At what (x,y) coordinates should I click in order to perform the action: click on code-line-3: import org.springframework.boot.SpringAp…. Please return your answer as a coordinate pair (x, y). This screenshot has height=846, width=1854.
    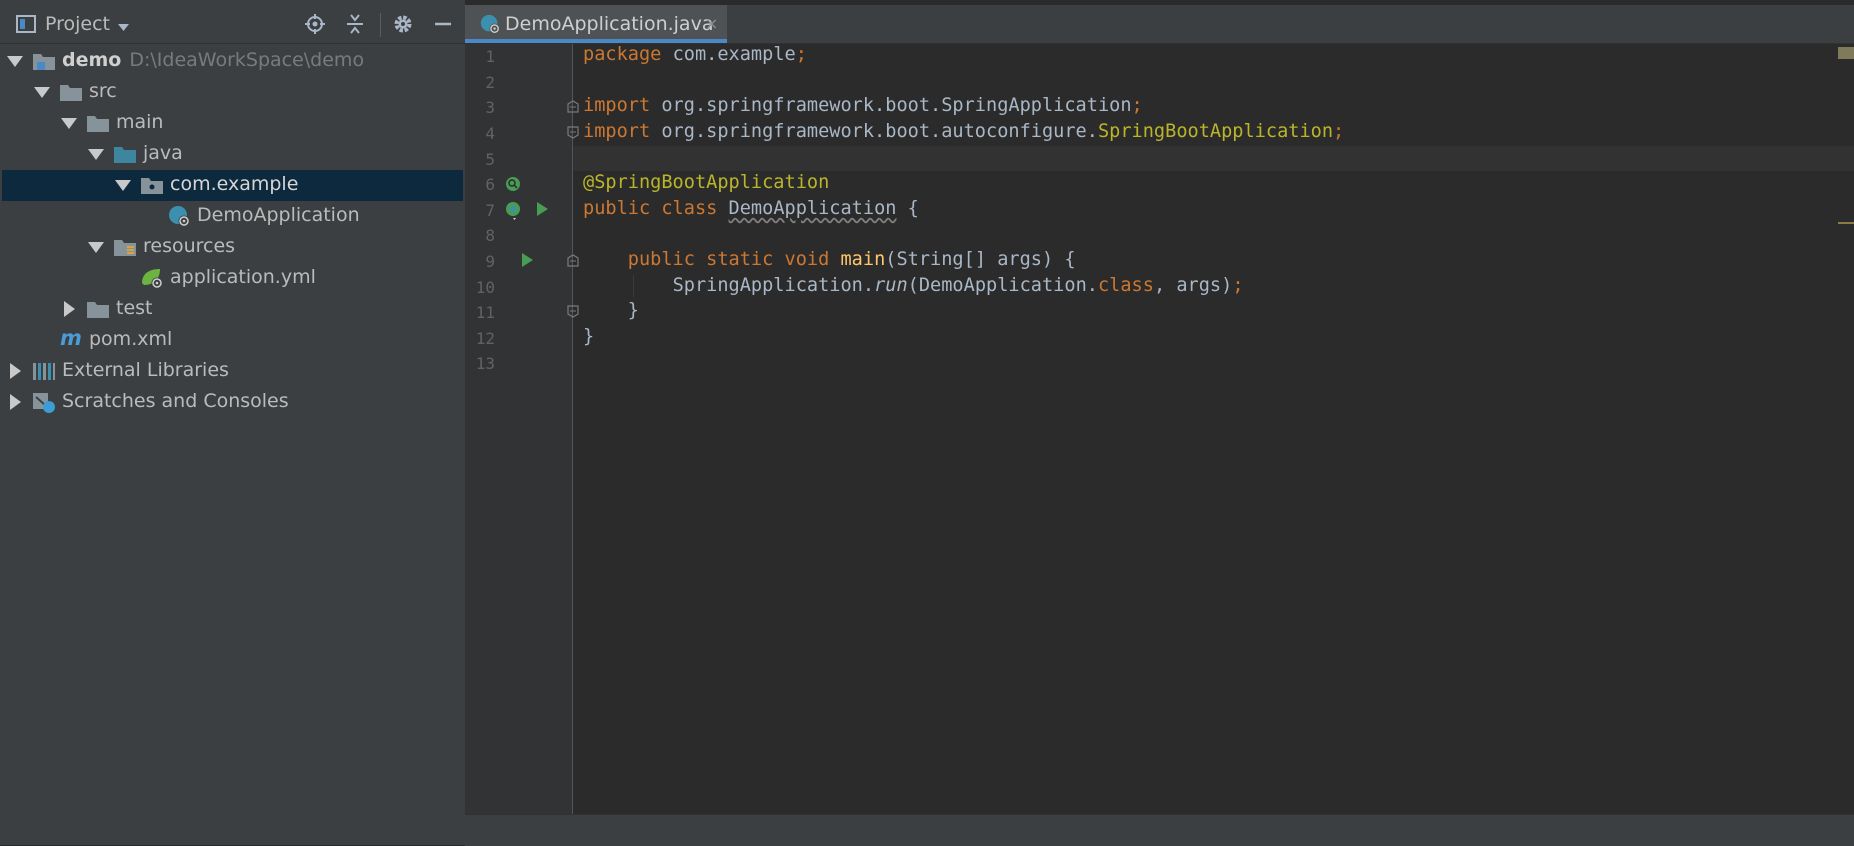
    Looking at the image, I should click on (863, 105).